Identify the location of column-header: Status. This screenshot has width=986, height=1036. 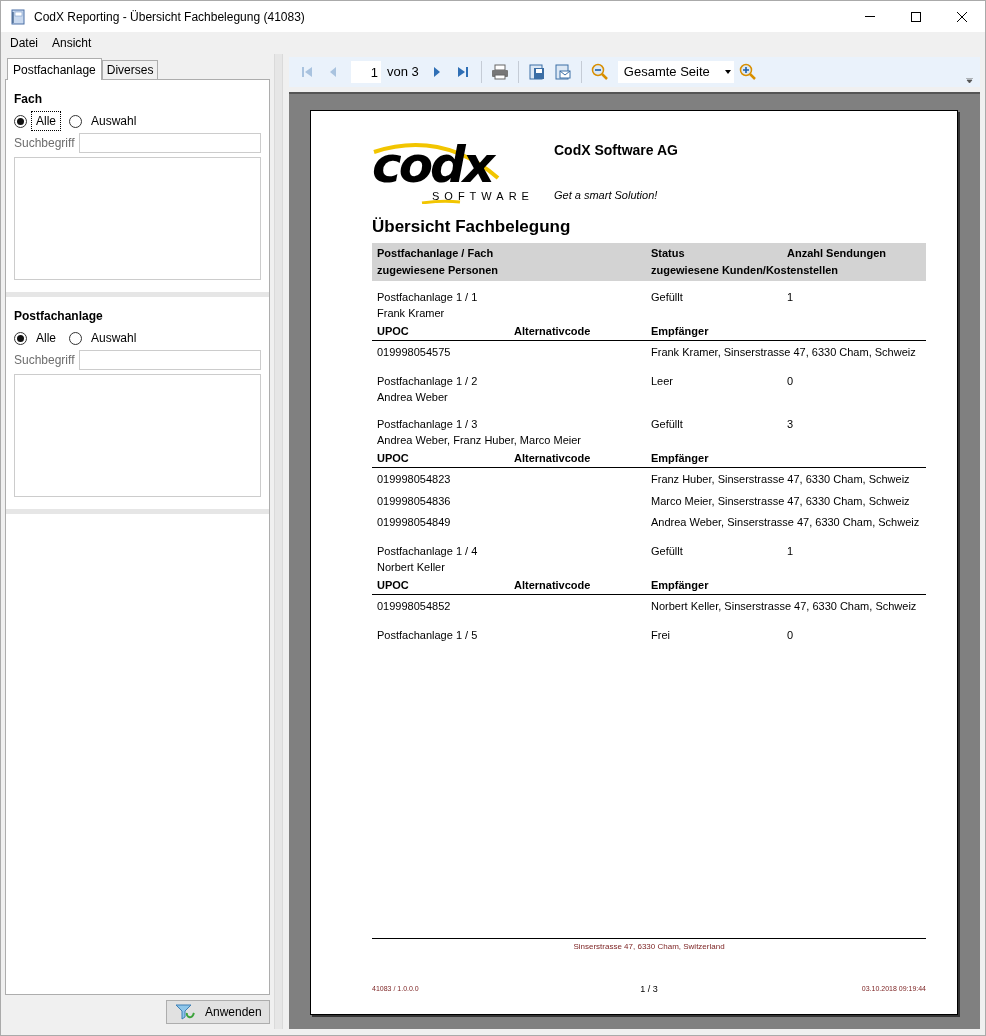
(668, 253).